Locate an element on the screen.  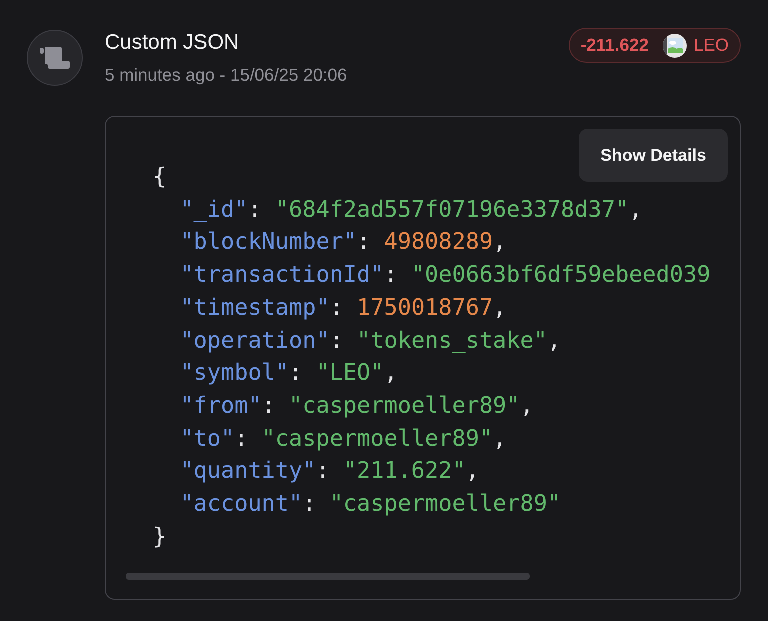
code-line: "transactionId": "0e0663bf6df59ebeed039 is located at coordinates (445, 275).